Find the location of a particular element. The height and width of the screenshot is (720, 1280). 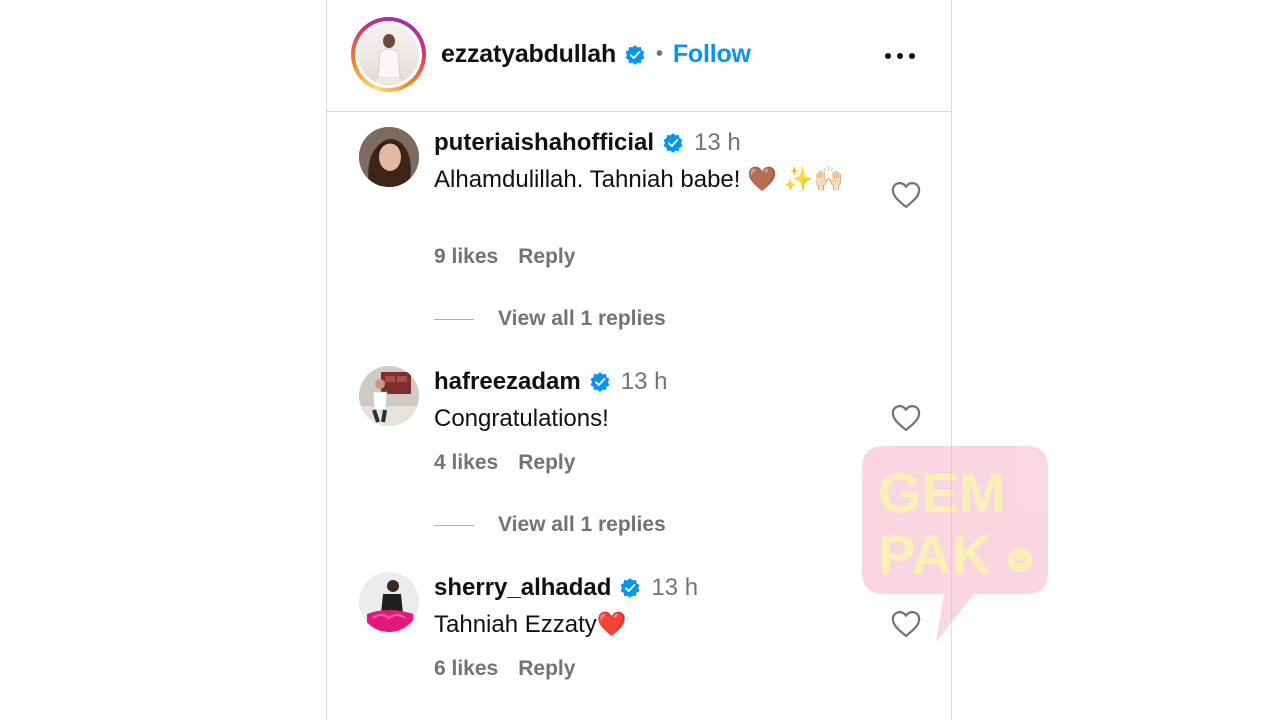

watermark-text-pak: PAK is located at coordinates (935, 554).